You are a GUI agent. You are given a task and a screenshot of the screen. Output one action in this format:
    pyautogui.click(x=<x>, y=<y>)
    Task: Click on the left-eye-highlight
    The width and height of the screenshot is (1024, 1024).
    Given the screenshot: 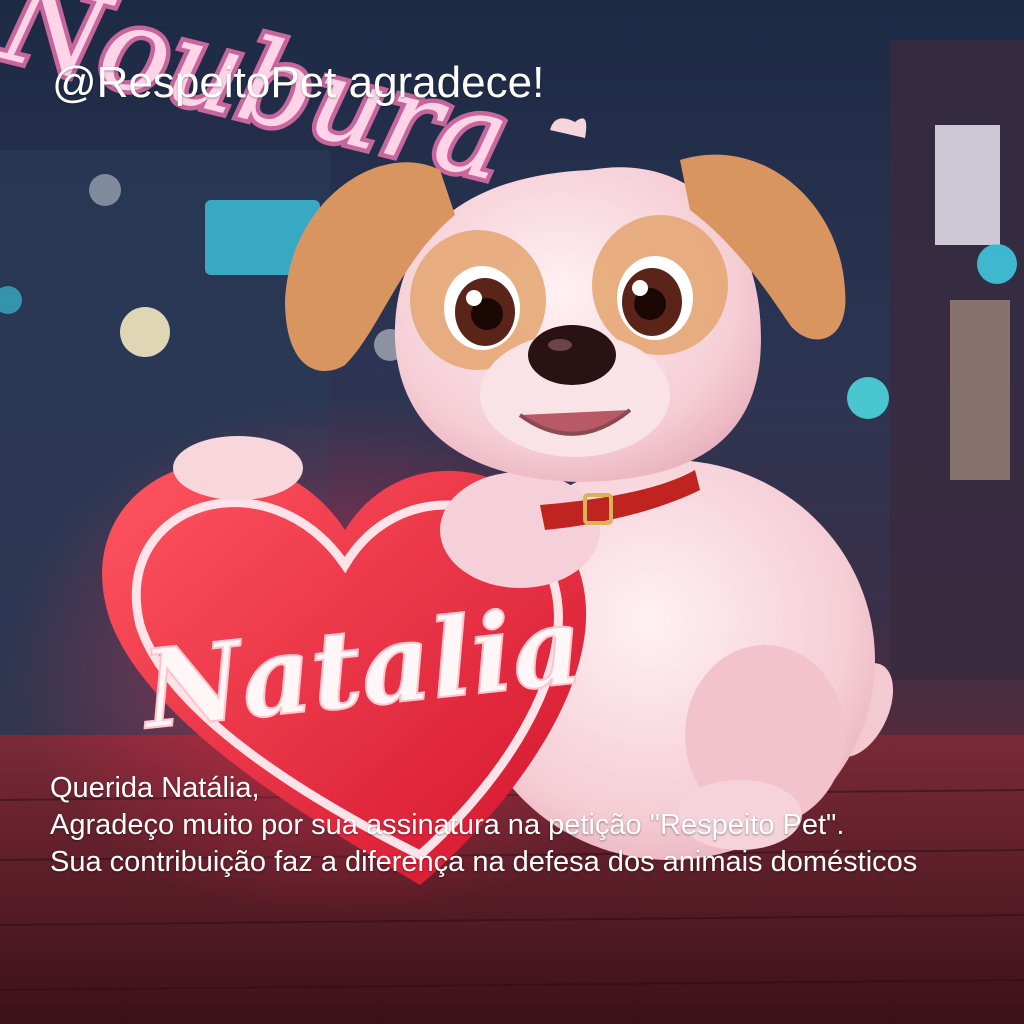 What is the action you would take?
    pyautogui.click(x=474, y=298)
    